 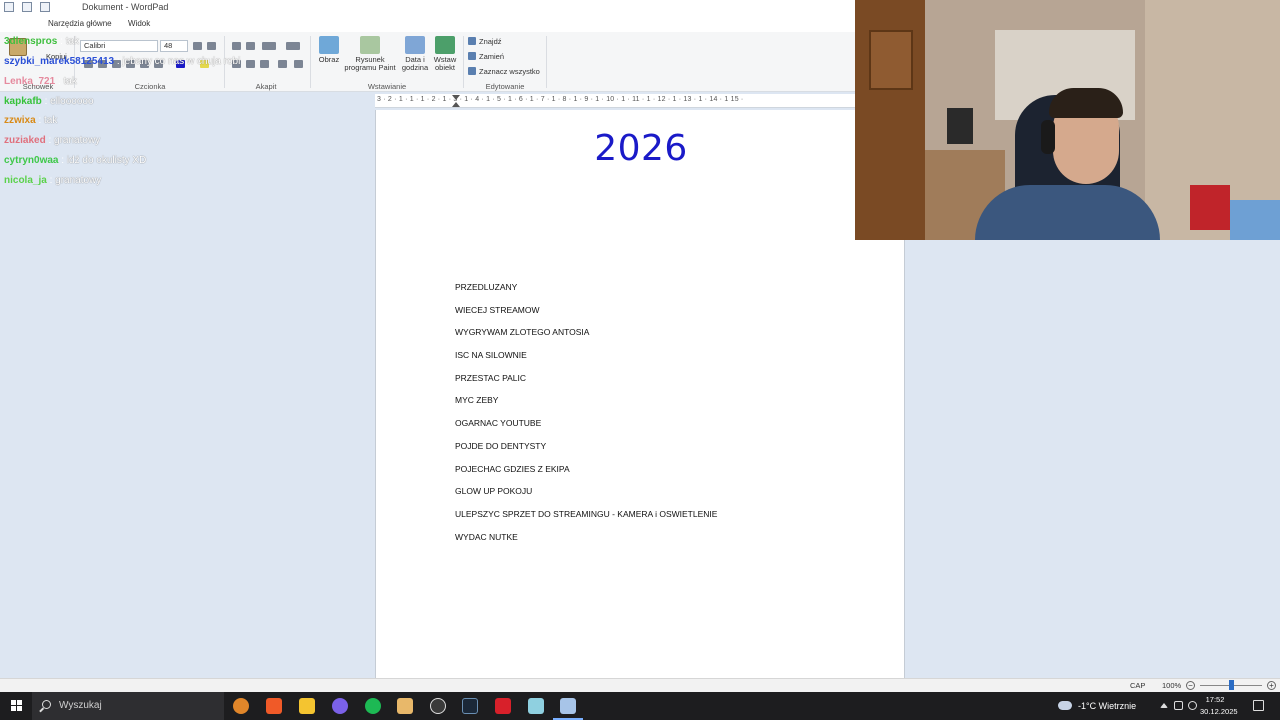 I want to click on calendar-icon, so click(x=415, y=45).